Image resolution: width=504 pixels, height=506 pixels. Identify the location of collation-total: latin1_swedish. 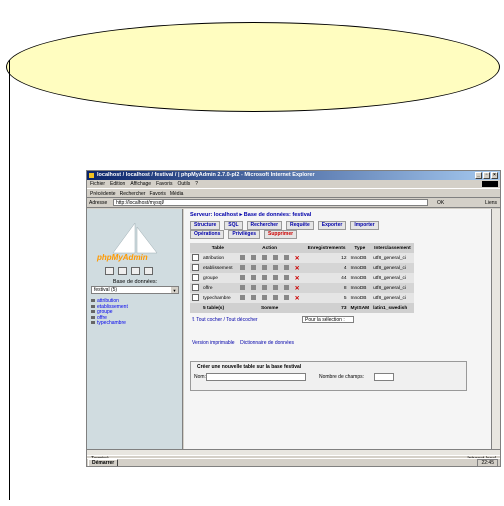
(392, 308).